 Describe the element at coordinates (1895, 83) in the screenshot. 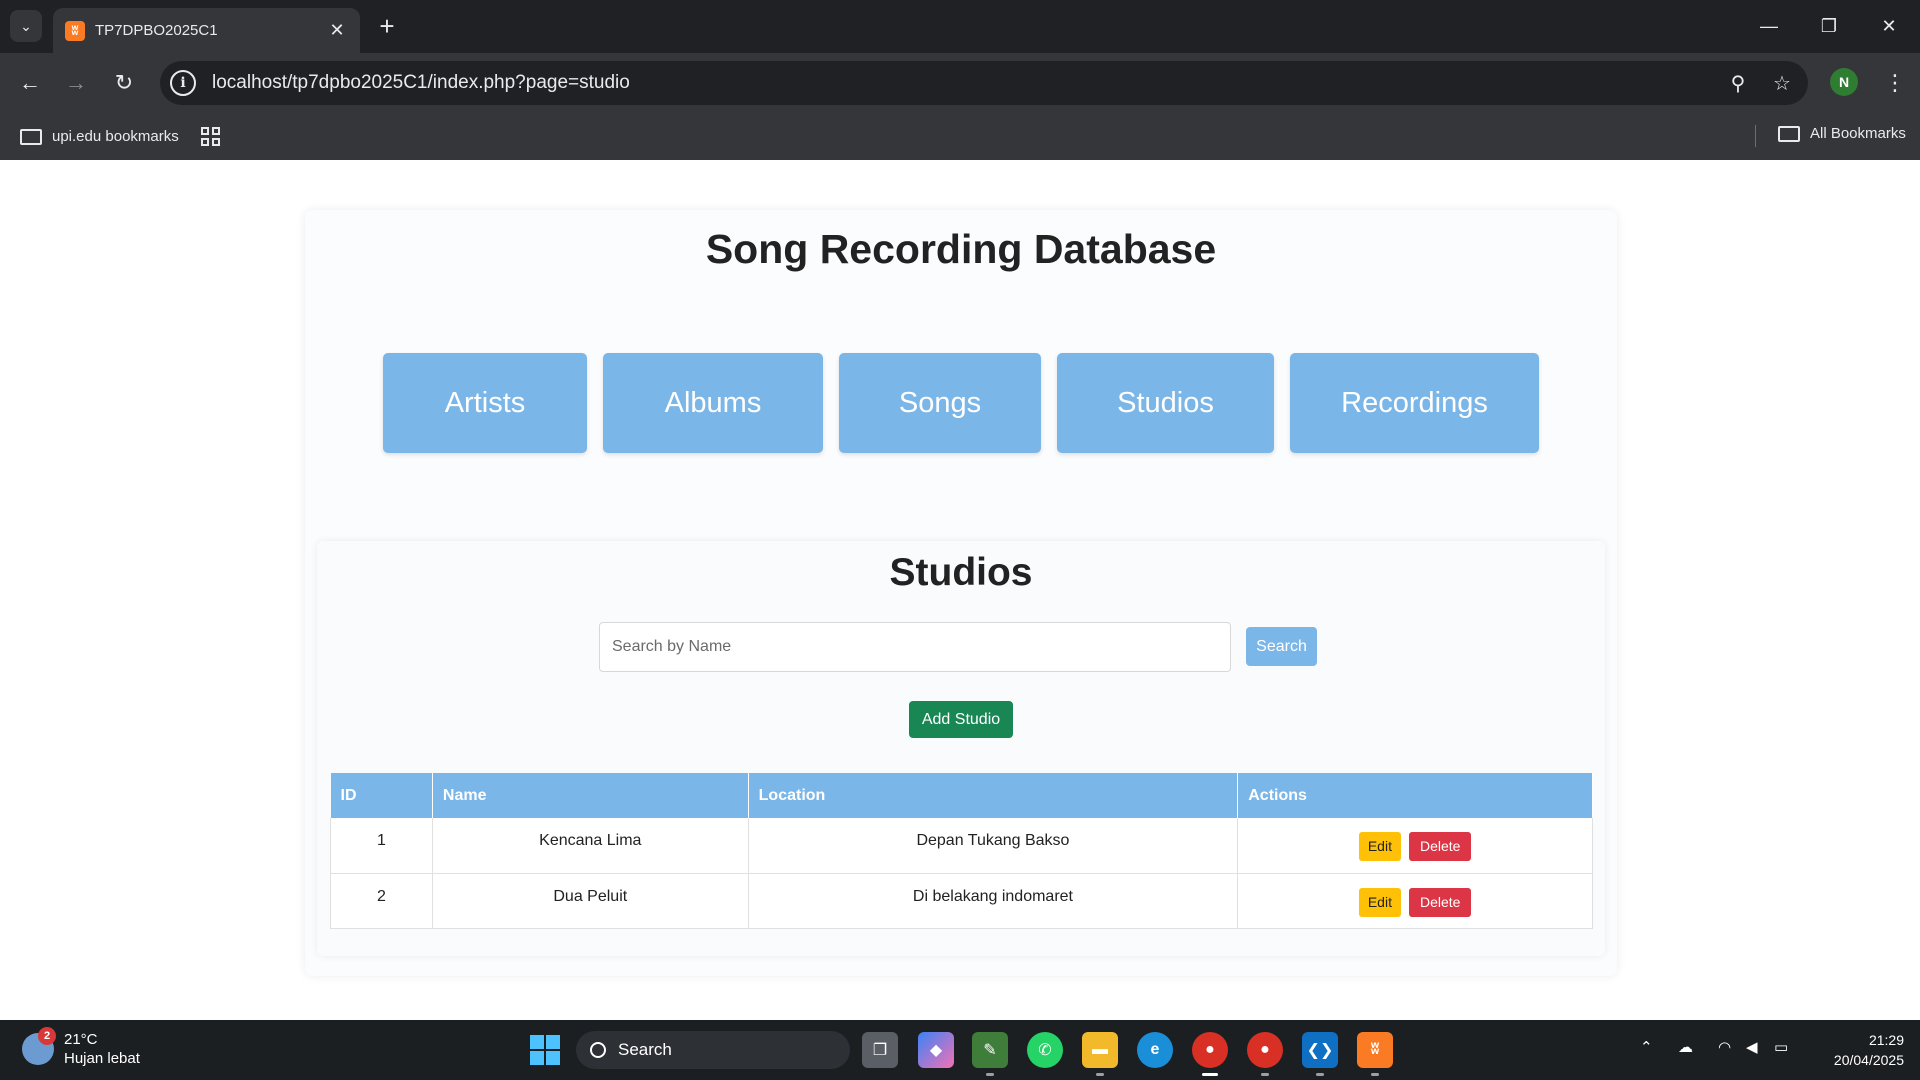

I see `browser-menu-icon: ⋮` at that location.